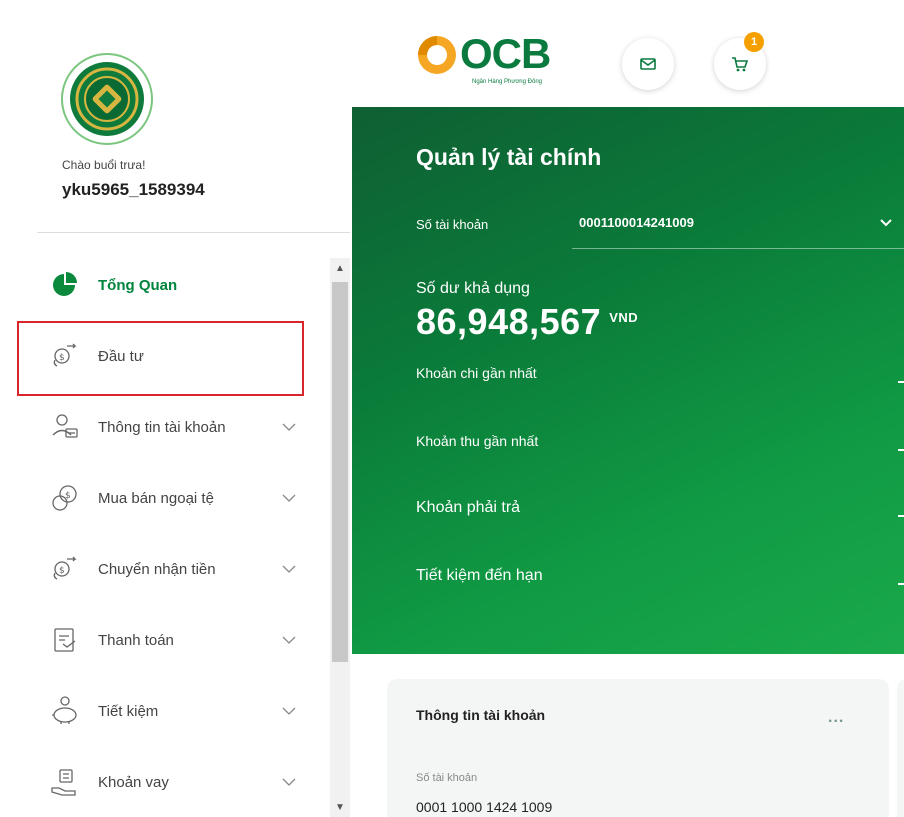 Image resolution: width=904 pixels, height=817 pixels. I want to click on account-number-label: Số tài khoản, so click(452, 224).